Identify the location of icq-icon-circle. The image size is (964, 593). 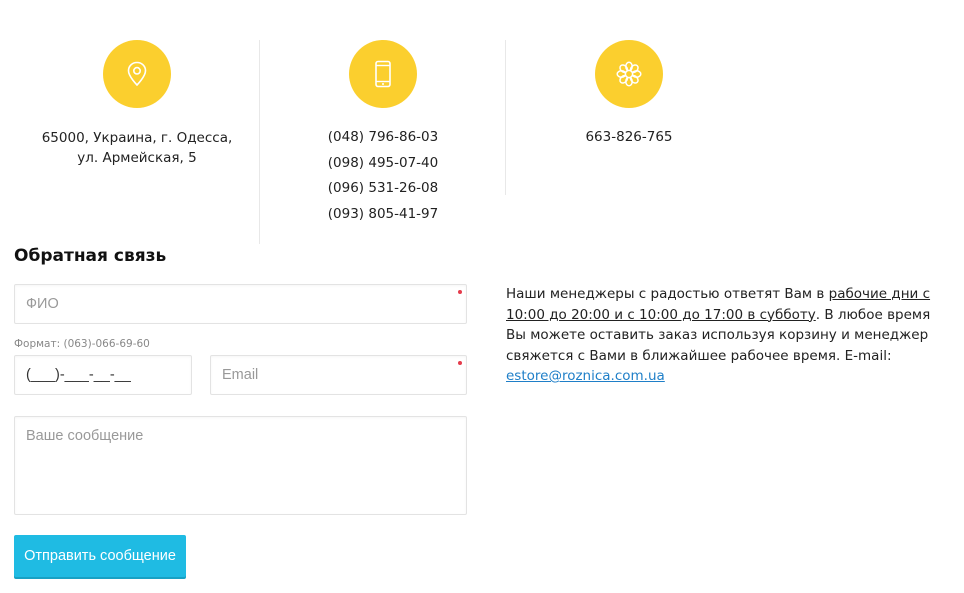
(629, 74).